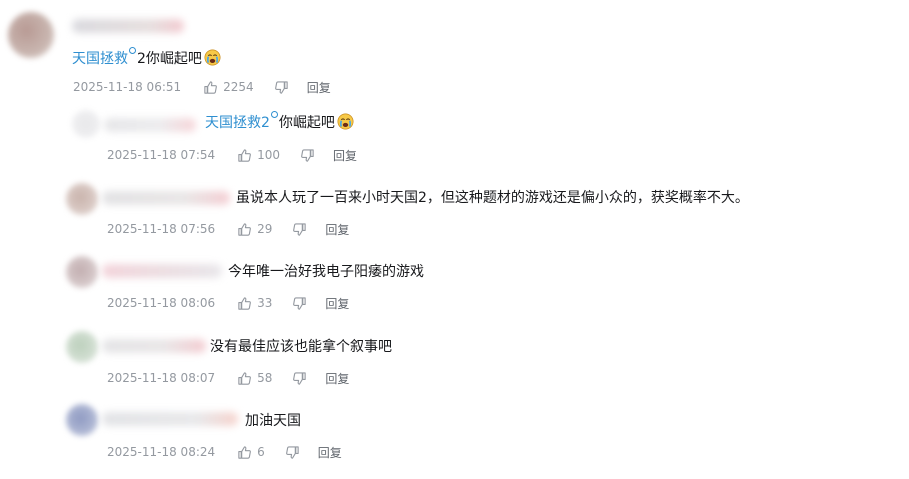 This screenshot has width=909, height=479. I want to click on comment-meta: 2025-11-18 07:54 100 回复, so click(232, 155).